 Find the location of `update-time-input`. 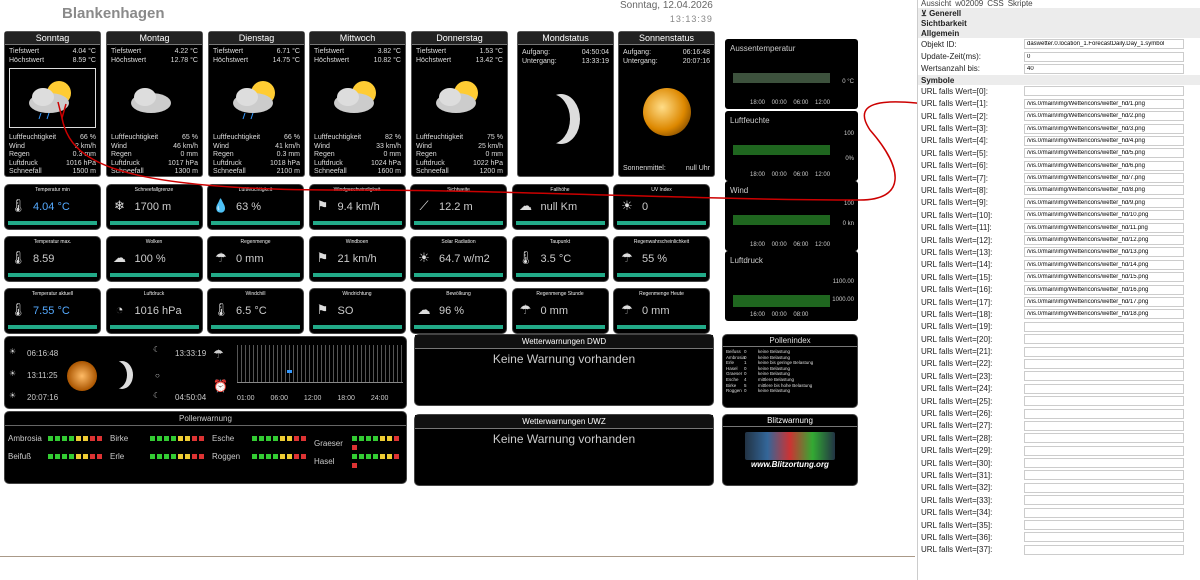

update-time-input is located at coordinates (1104, 56).